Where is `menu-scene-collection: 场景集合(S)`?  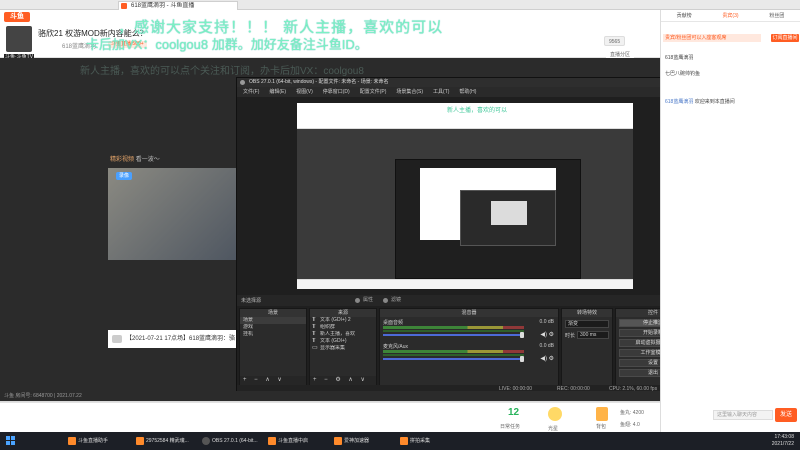
menu-scene-collection: 场景集合(S) is located at coordinates (409, 92).